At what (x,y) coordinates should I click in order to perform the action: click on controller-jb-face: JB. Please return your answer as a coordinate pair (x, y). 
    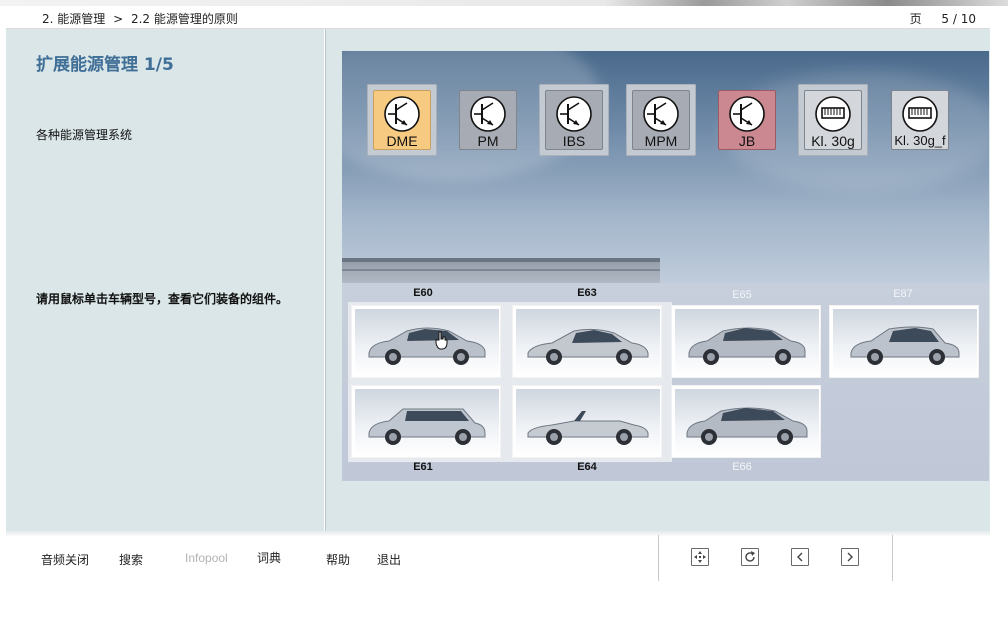
    Looking at the image, I should click on (747, 120).